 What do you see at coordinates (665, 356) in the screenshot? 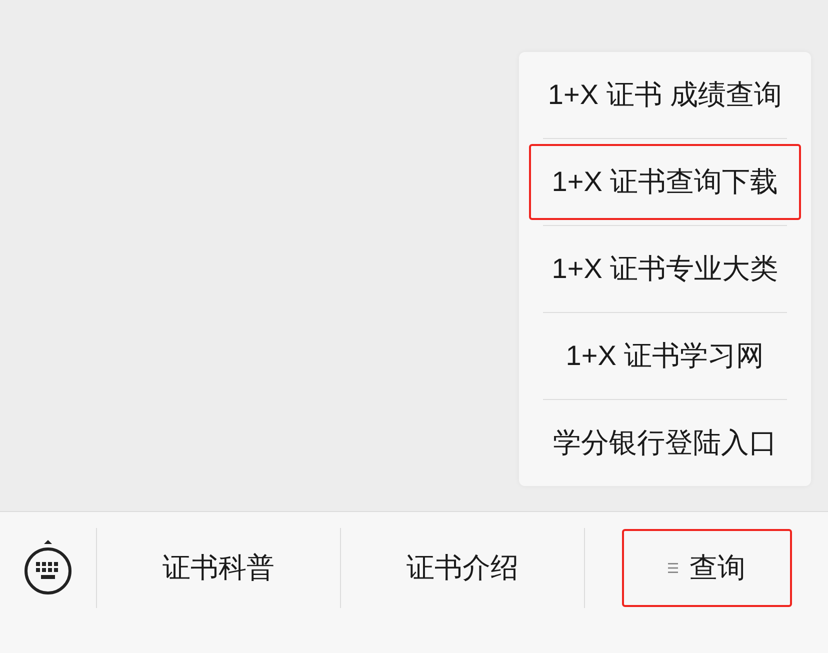
I see `menu-item: 1+X 证书学习网` at bounding box center [665, 356].